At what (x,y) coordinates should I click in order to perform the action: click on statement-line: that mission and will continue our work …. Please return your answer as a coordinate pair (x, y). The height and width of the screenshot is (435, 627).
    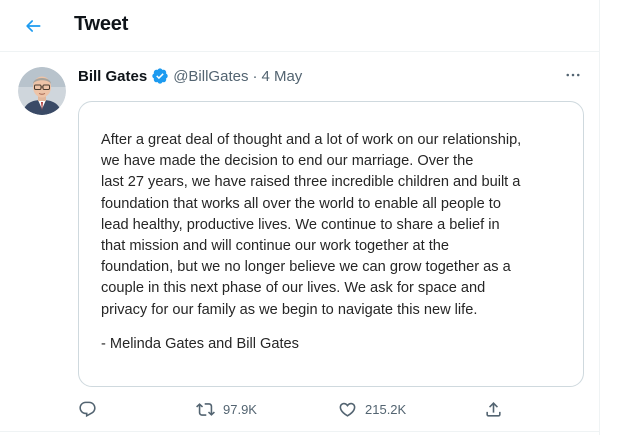
    Looking at the image, I should click on (275, 246).